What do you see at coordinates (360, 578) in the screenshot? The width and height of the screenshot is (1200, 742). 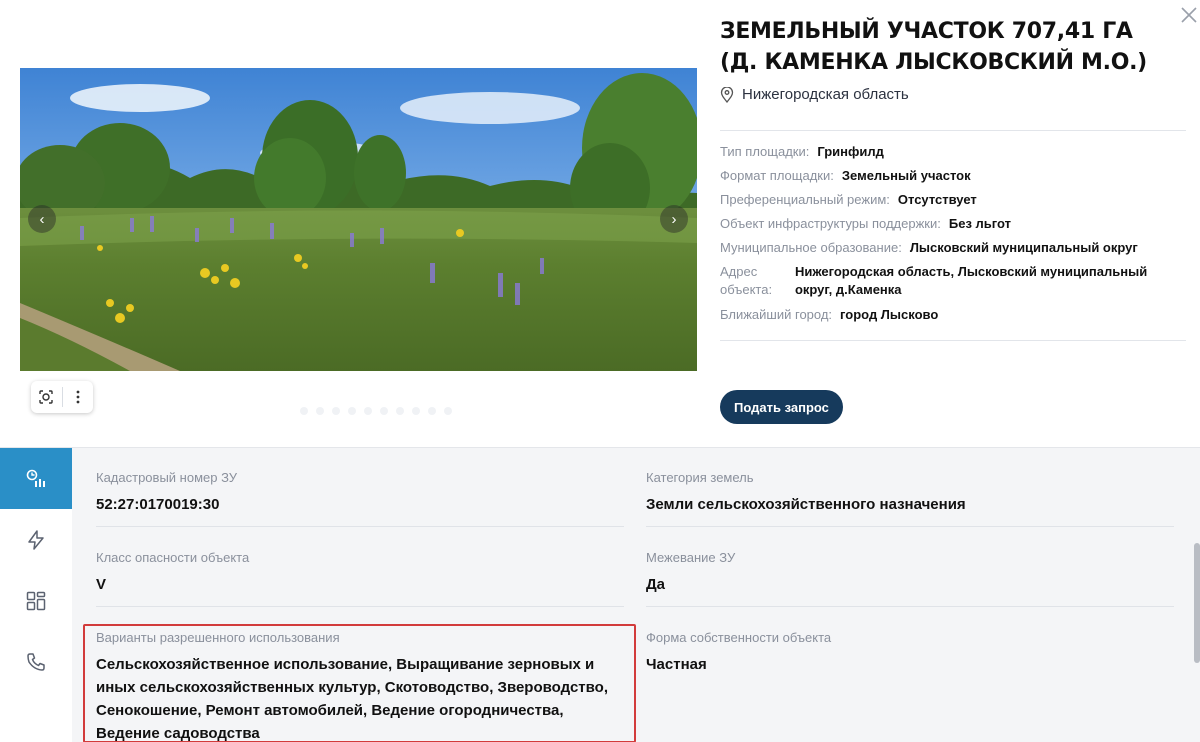 I see `field-hazard-class: Класс опасности объекта V` at bounding box center [360, 578].